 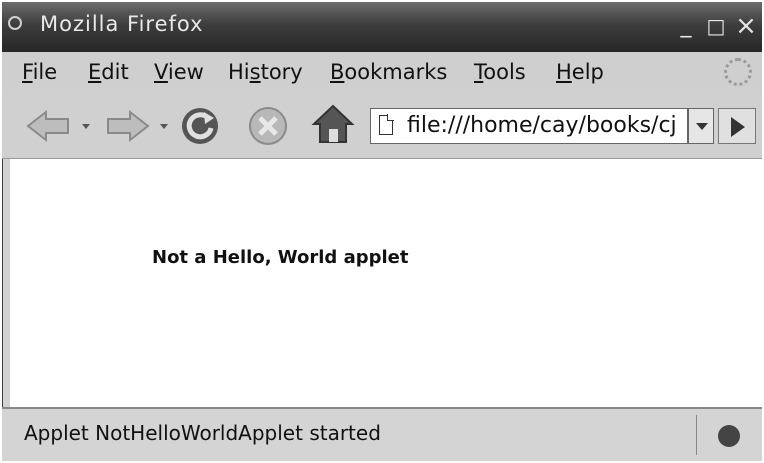 What do you see at coordinates (746, 26) in the screenshot?
I see `close-button: ×` at bounding box center [746, 26].